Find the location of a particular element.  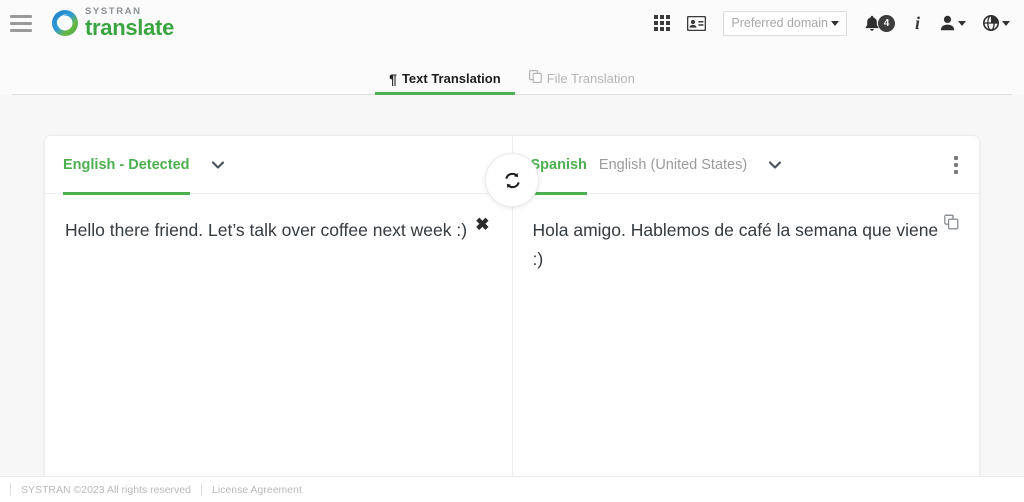

language-menu is located at coordinates (996, 23).